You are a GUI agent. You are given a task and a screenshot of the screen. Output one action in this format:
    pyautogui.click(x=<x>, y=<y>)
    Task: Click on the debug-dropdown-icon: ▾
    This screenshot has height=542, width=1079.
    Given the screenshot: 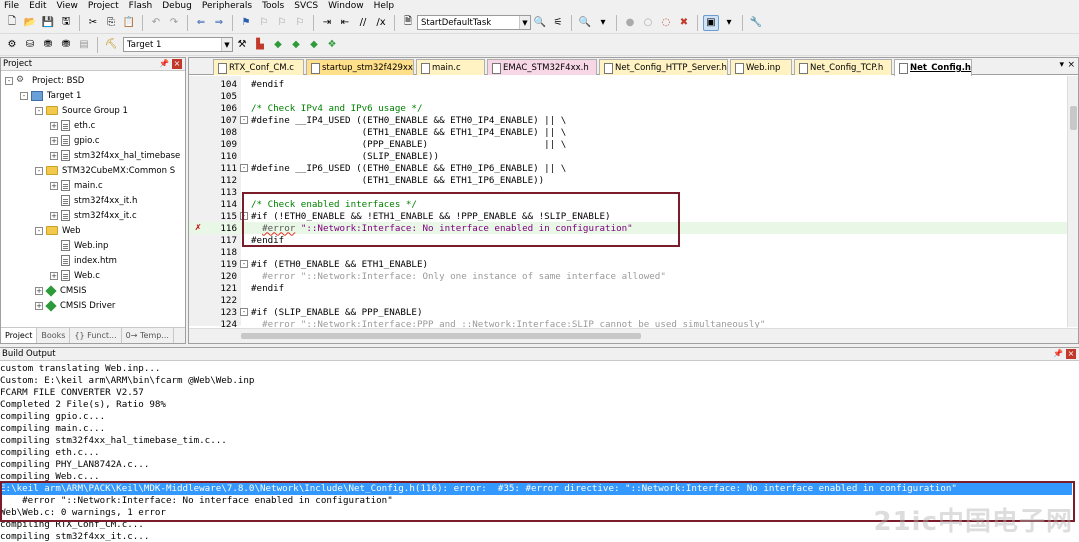 What is the action you would take?
    pyautogui.click(x=603, y=23)
    